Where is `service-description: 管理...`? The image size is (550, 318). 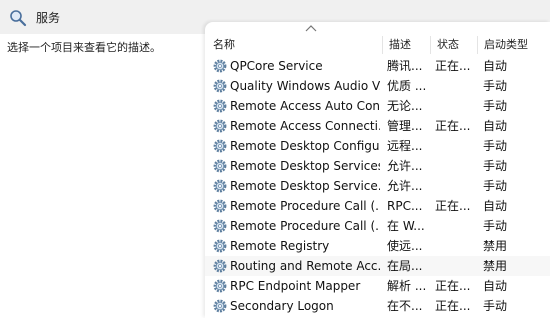 service-description: 管理... is located at coordinates (405, 126).